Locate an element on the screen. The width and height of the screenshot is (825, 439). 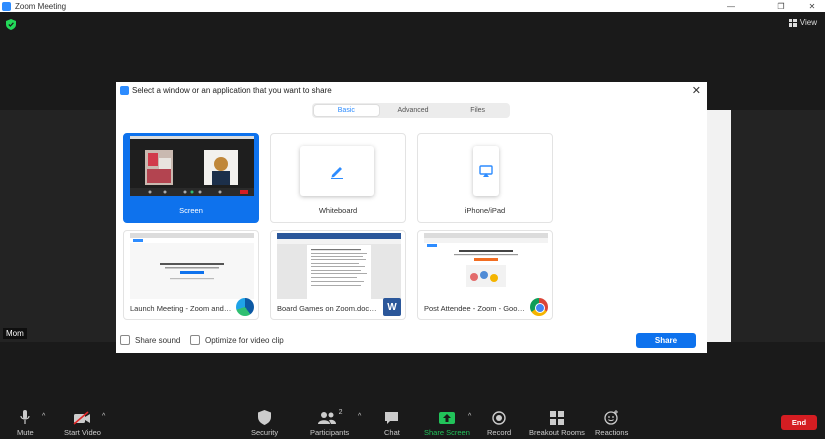
optimize-video-option: Optimize for video clip is located at coordinates (237, 340).